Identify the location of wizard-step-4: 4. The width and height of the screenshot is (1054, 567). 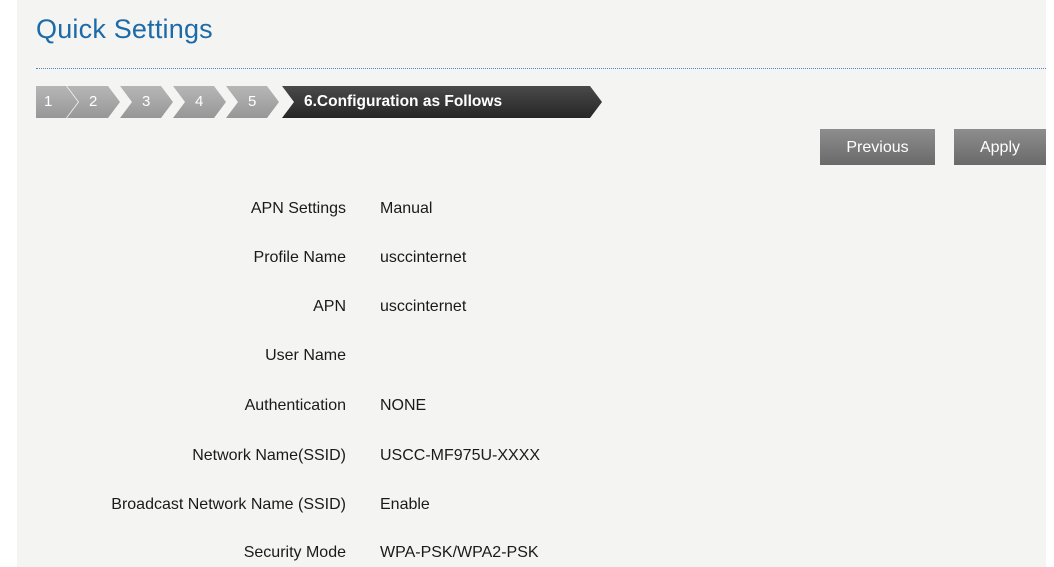
(199, 102).